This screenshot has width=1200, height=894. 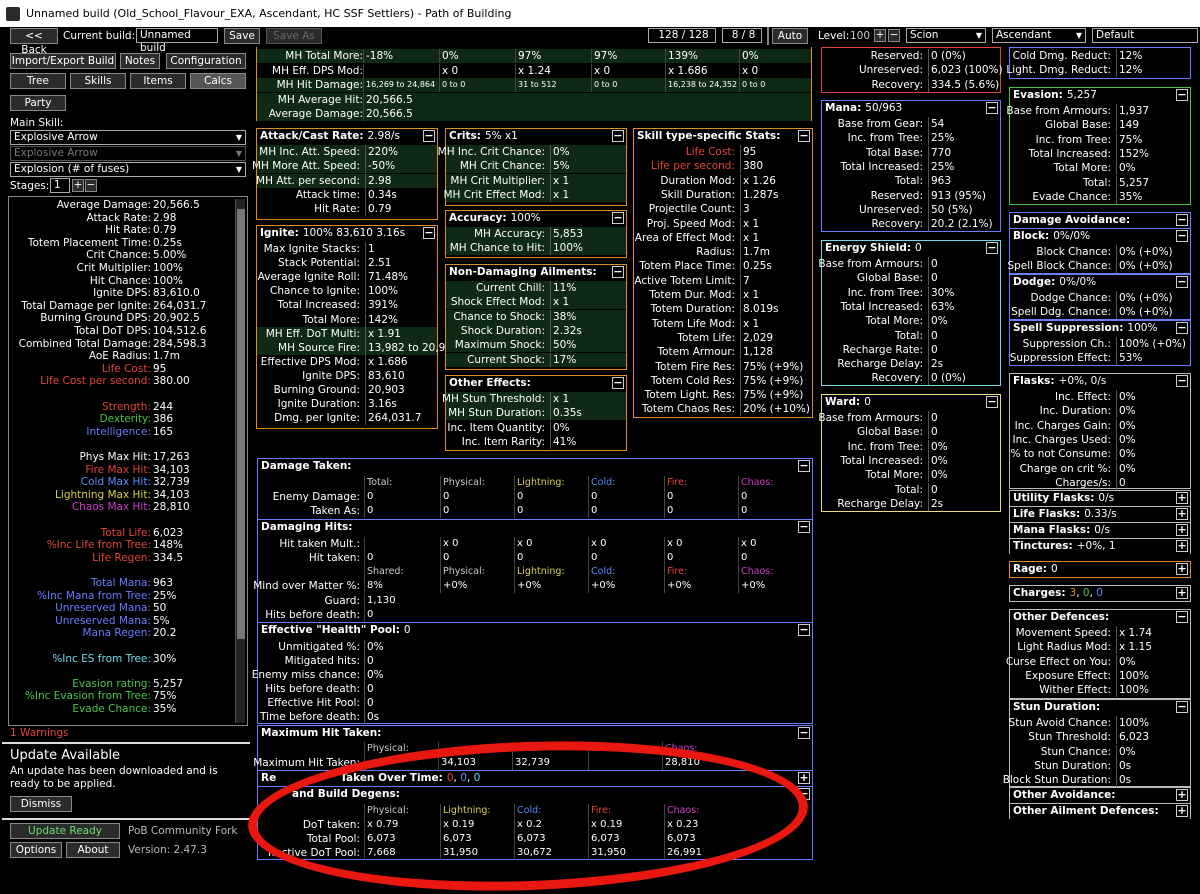 I want to click on tab-skills: Skills, so click(x=98, y=81).